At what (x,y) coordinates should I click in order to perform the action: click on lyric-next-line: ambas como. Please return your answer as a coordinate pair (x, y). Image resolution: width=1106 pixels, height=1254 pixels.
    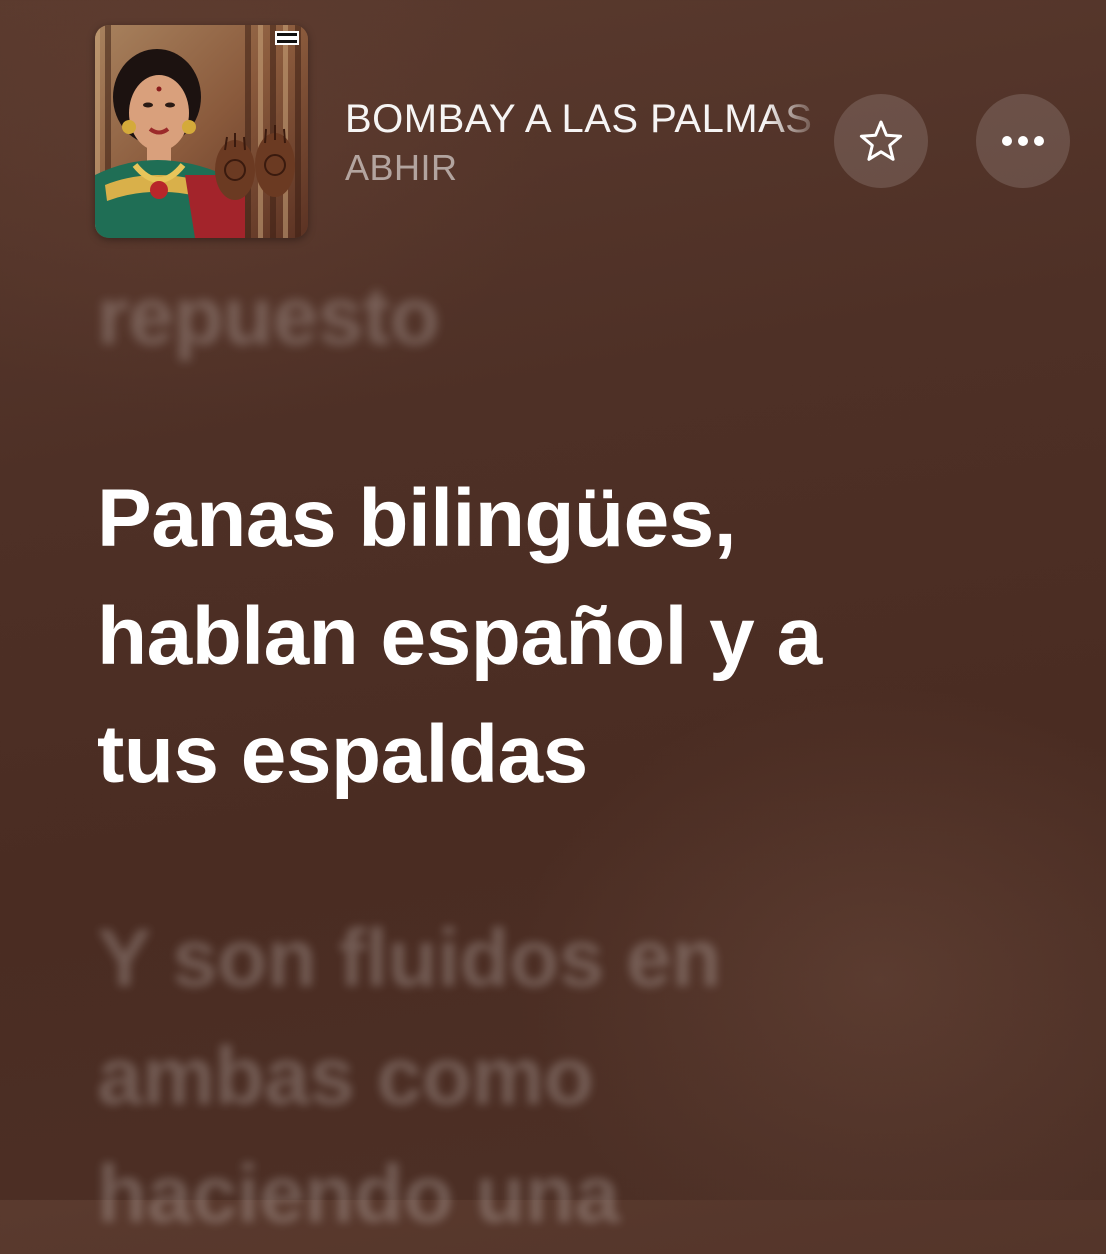
    Looking at the image, I should click on (345, 1076).